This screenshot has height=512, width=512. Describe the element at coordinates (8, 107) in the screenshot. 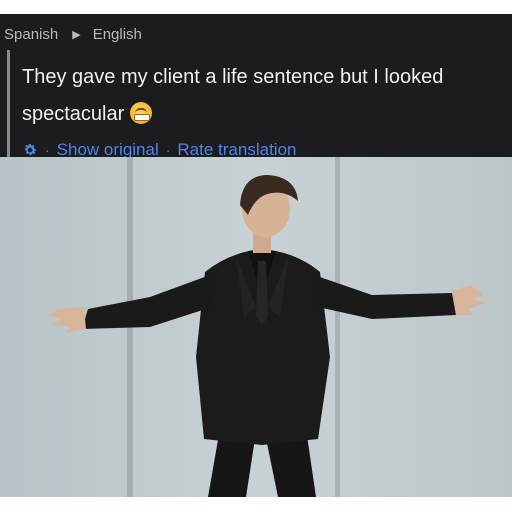

I see `quote-bar` at that location.